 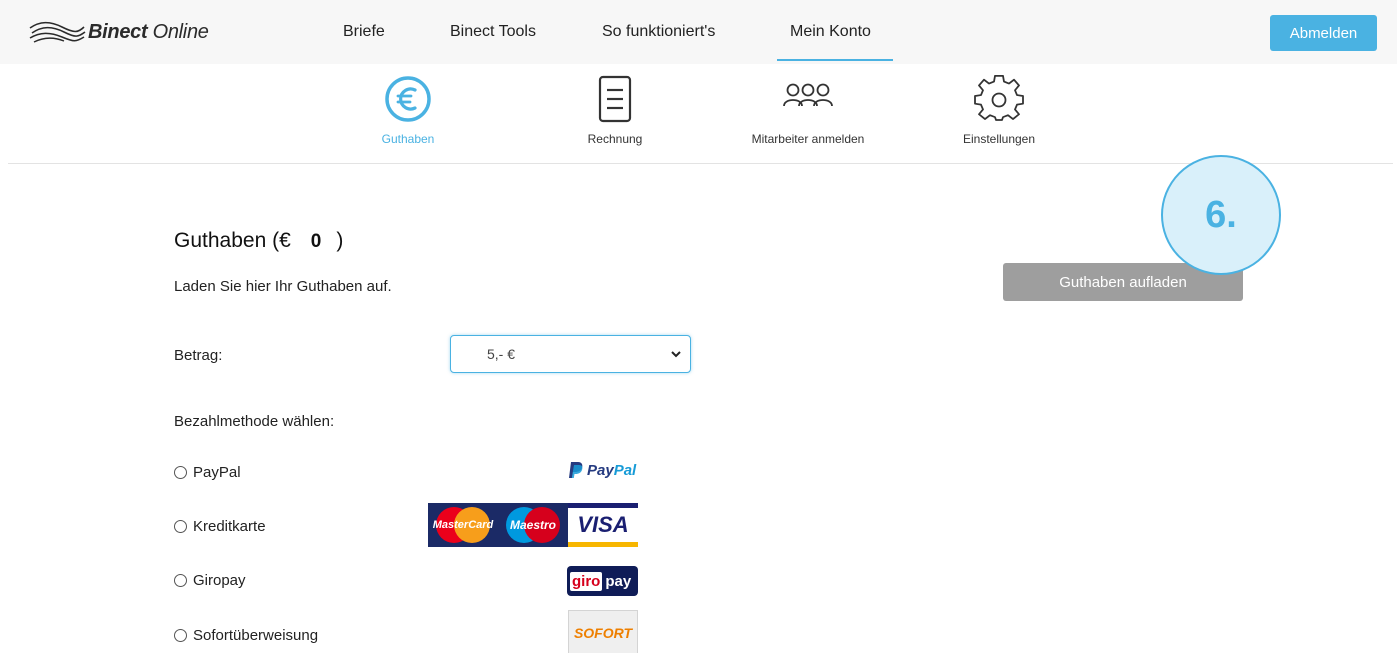 I want to click on brand-name: Binect Online, so click(x=148, y=31).